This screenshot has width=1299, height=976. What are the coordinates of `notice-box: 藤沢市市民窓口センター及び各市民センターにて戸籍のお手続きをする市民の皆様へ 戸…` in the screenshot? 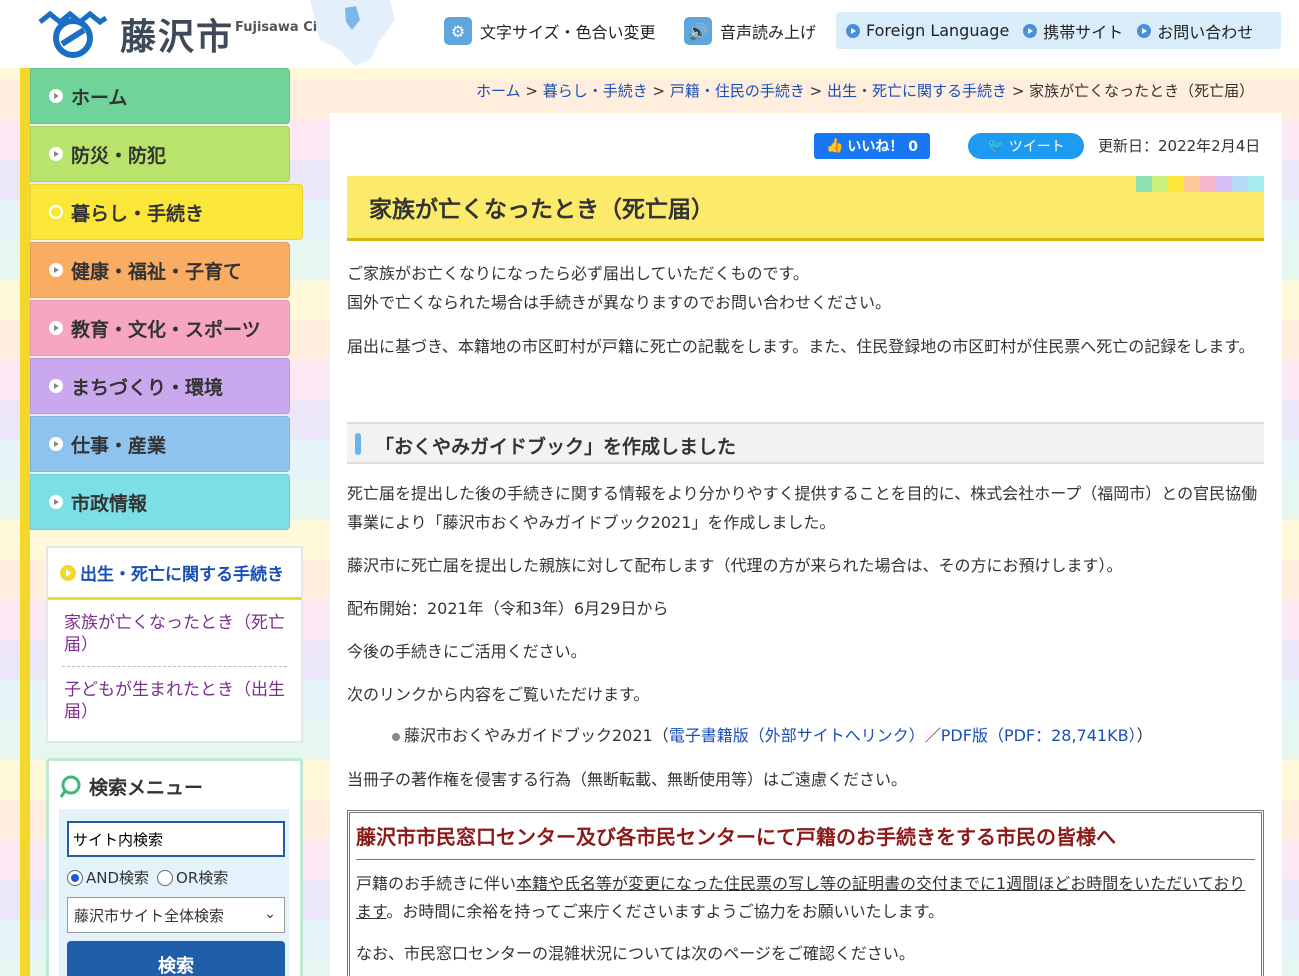 It's located at (805, 893).